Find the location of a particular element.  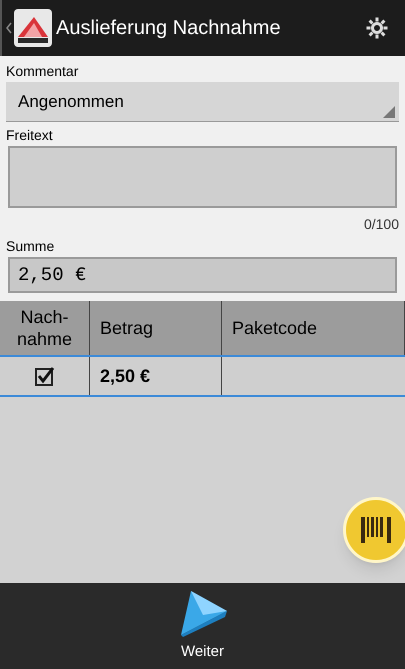

field-label: Kommentar is located at coordinates (43, 71).